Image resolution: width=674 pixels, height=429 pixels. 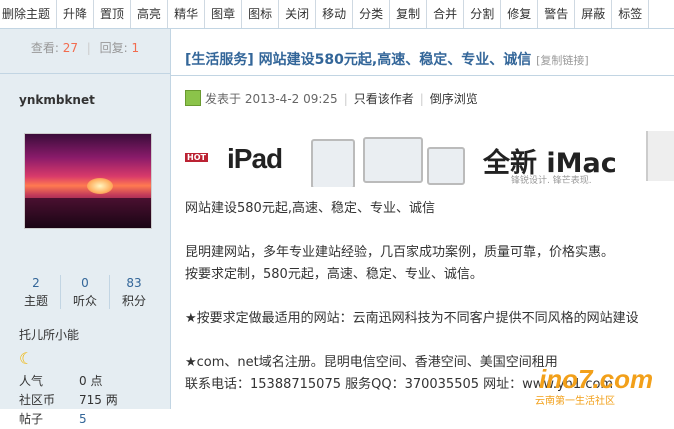 I want to click on author-stat: 0 听众, so click(x=84, y=292).